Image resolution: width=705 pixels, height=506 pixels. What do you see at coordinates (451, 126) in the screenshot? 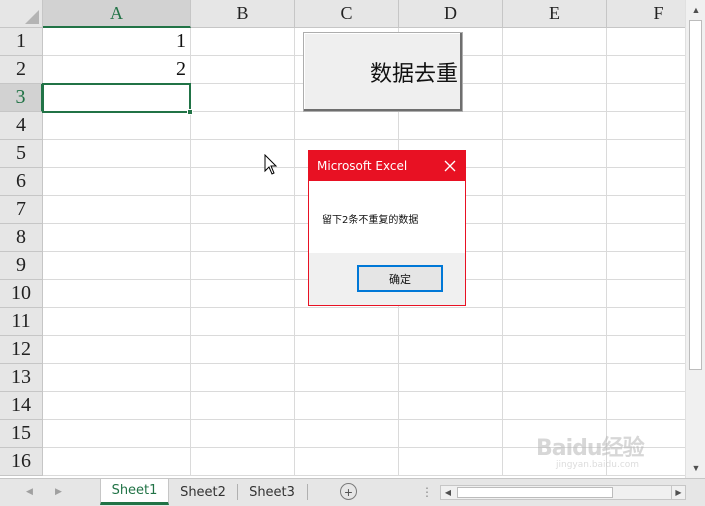
I see `cell-d4` at bounding box center [451, 126].